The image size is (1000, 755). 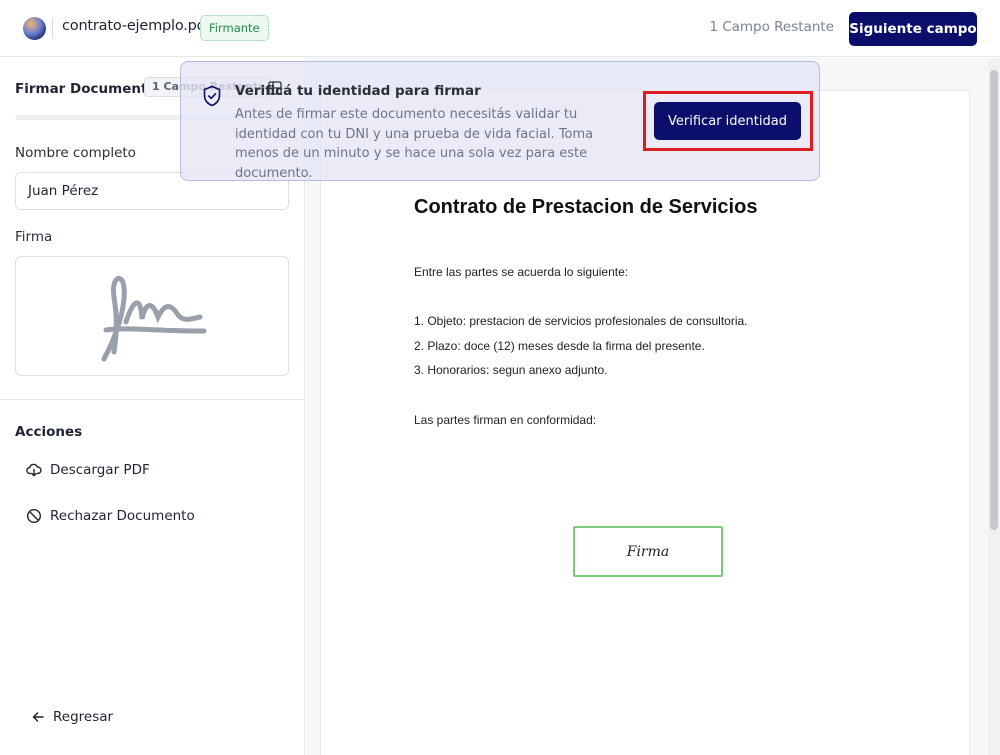 What do you see at coordinates (505, 420) in the screenshot?
I see `document-closing: Las partes firman en conformidad:` at bounding box center [505, 420].